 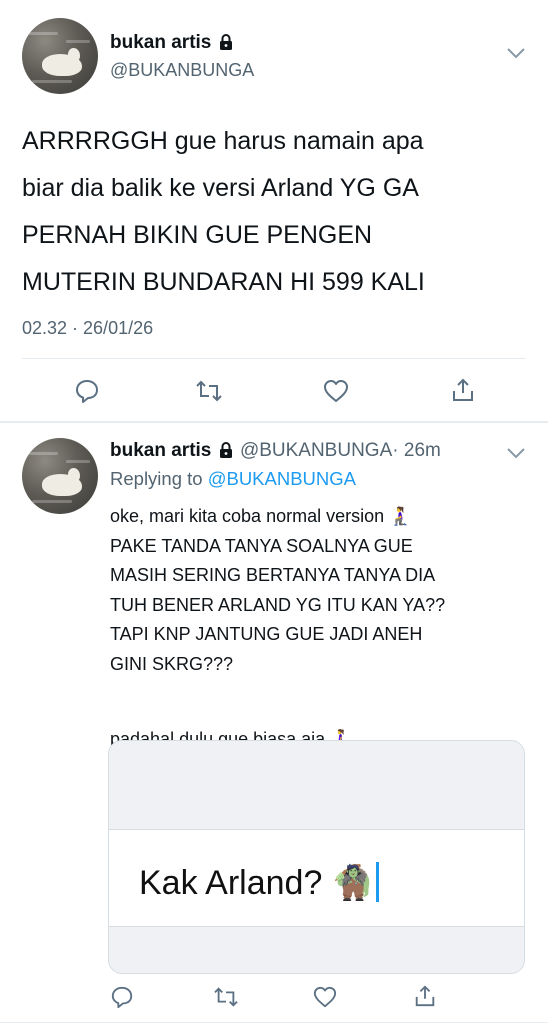 What do you see at coordinates (278, 604) in the screenshot?
I see `reply-line: TUH BENER ARLAND YG ITU KAN YA??` at bounding box center [278, 604].